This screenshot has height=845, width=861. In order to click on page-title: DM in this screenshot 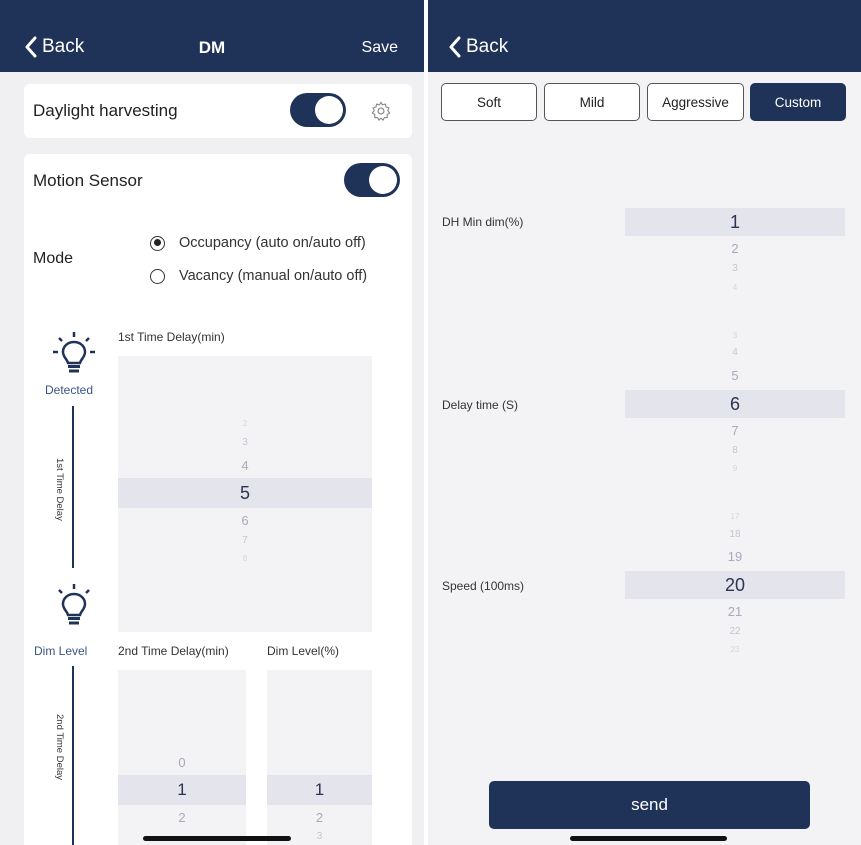, I will do `click(212, 47)`.